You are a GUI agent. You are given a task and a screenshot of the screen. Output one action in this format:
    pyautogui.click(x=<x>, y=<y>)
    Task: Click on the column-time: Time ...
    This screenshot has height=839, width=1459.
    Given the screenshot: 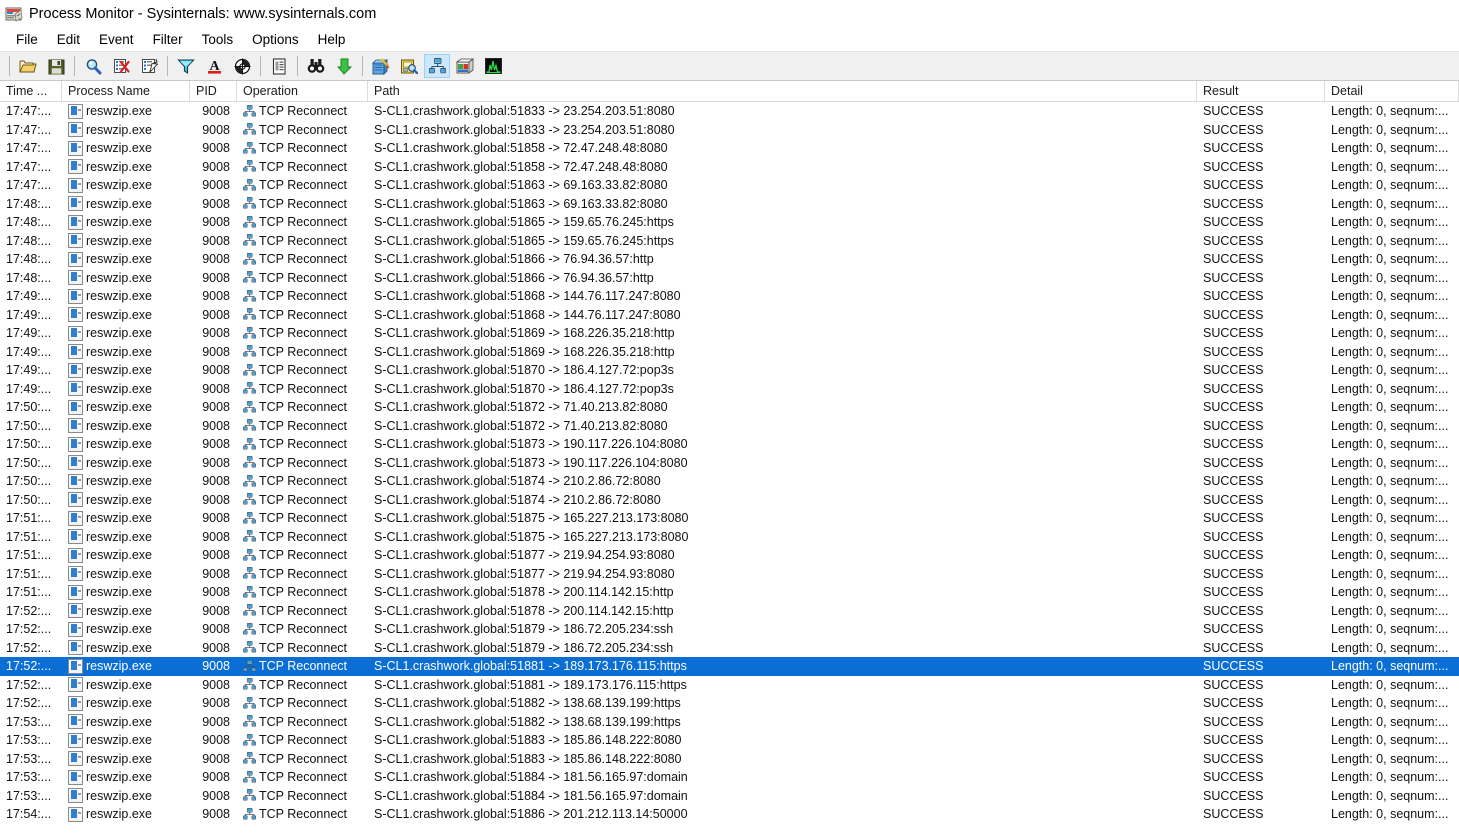 What is the action you would take?
    pyautogui.click(x=31, y=91)
    